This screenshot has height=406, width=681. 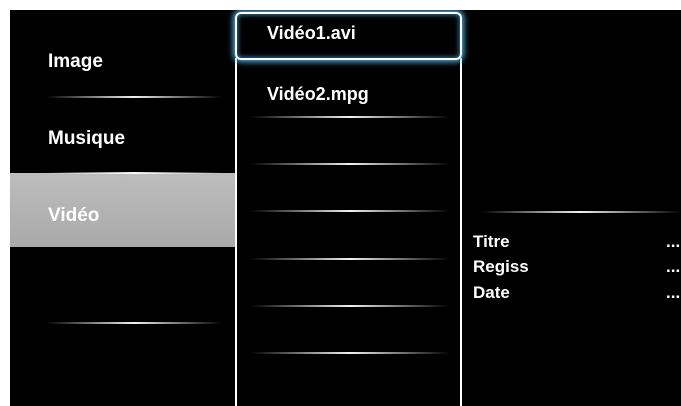 What do you see at coordinates (311, 33) in the screenshot?
I see `file-item-video1: Vidéo1.avi` at bounding box center [311, 33].